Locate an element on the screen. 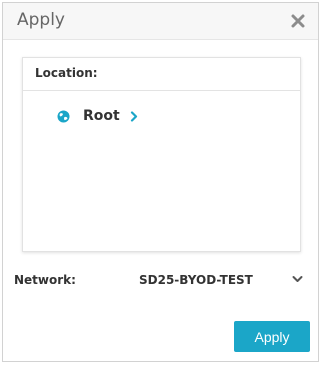 The image size is (323, 366). network-row: Network: SD25-BYOD-TEST is located at coordinates (160, 279).